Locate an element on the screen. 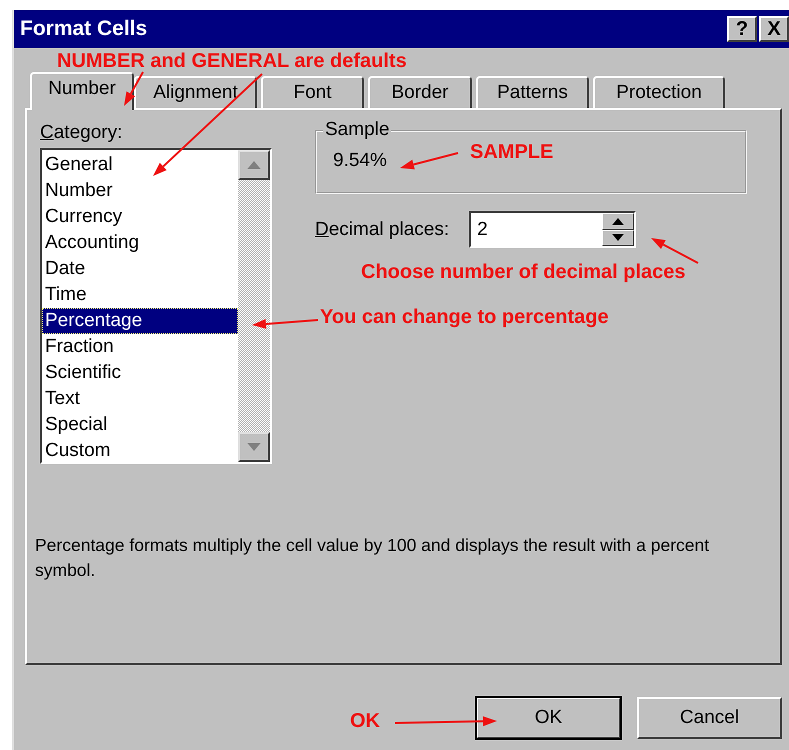 This screenshot has height=750, width=789. tab: Border is located at coordinates (420, 92).